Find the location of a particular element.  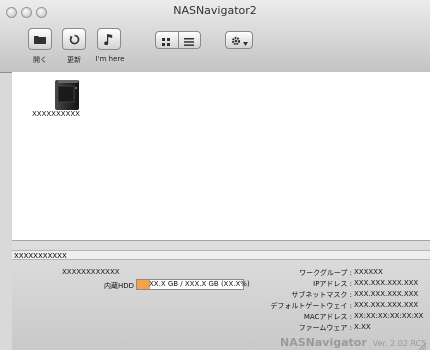

details-header: XXXXXXXXXXX is located at coordinates (221, 255).